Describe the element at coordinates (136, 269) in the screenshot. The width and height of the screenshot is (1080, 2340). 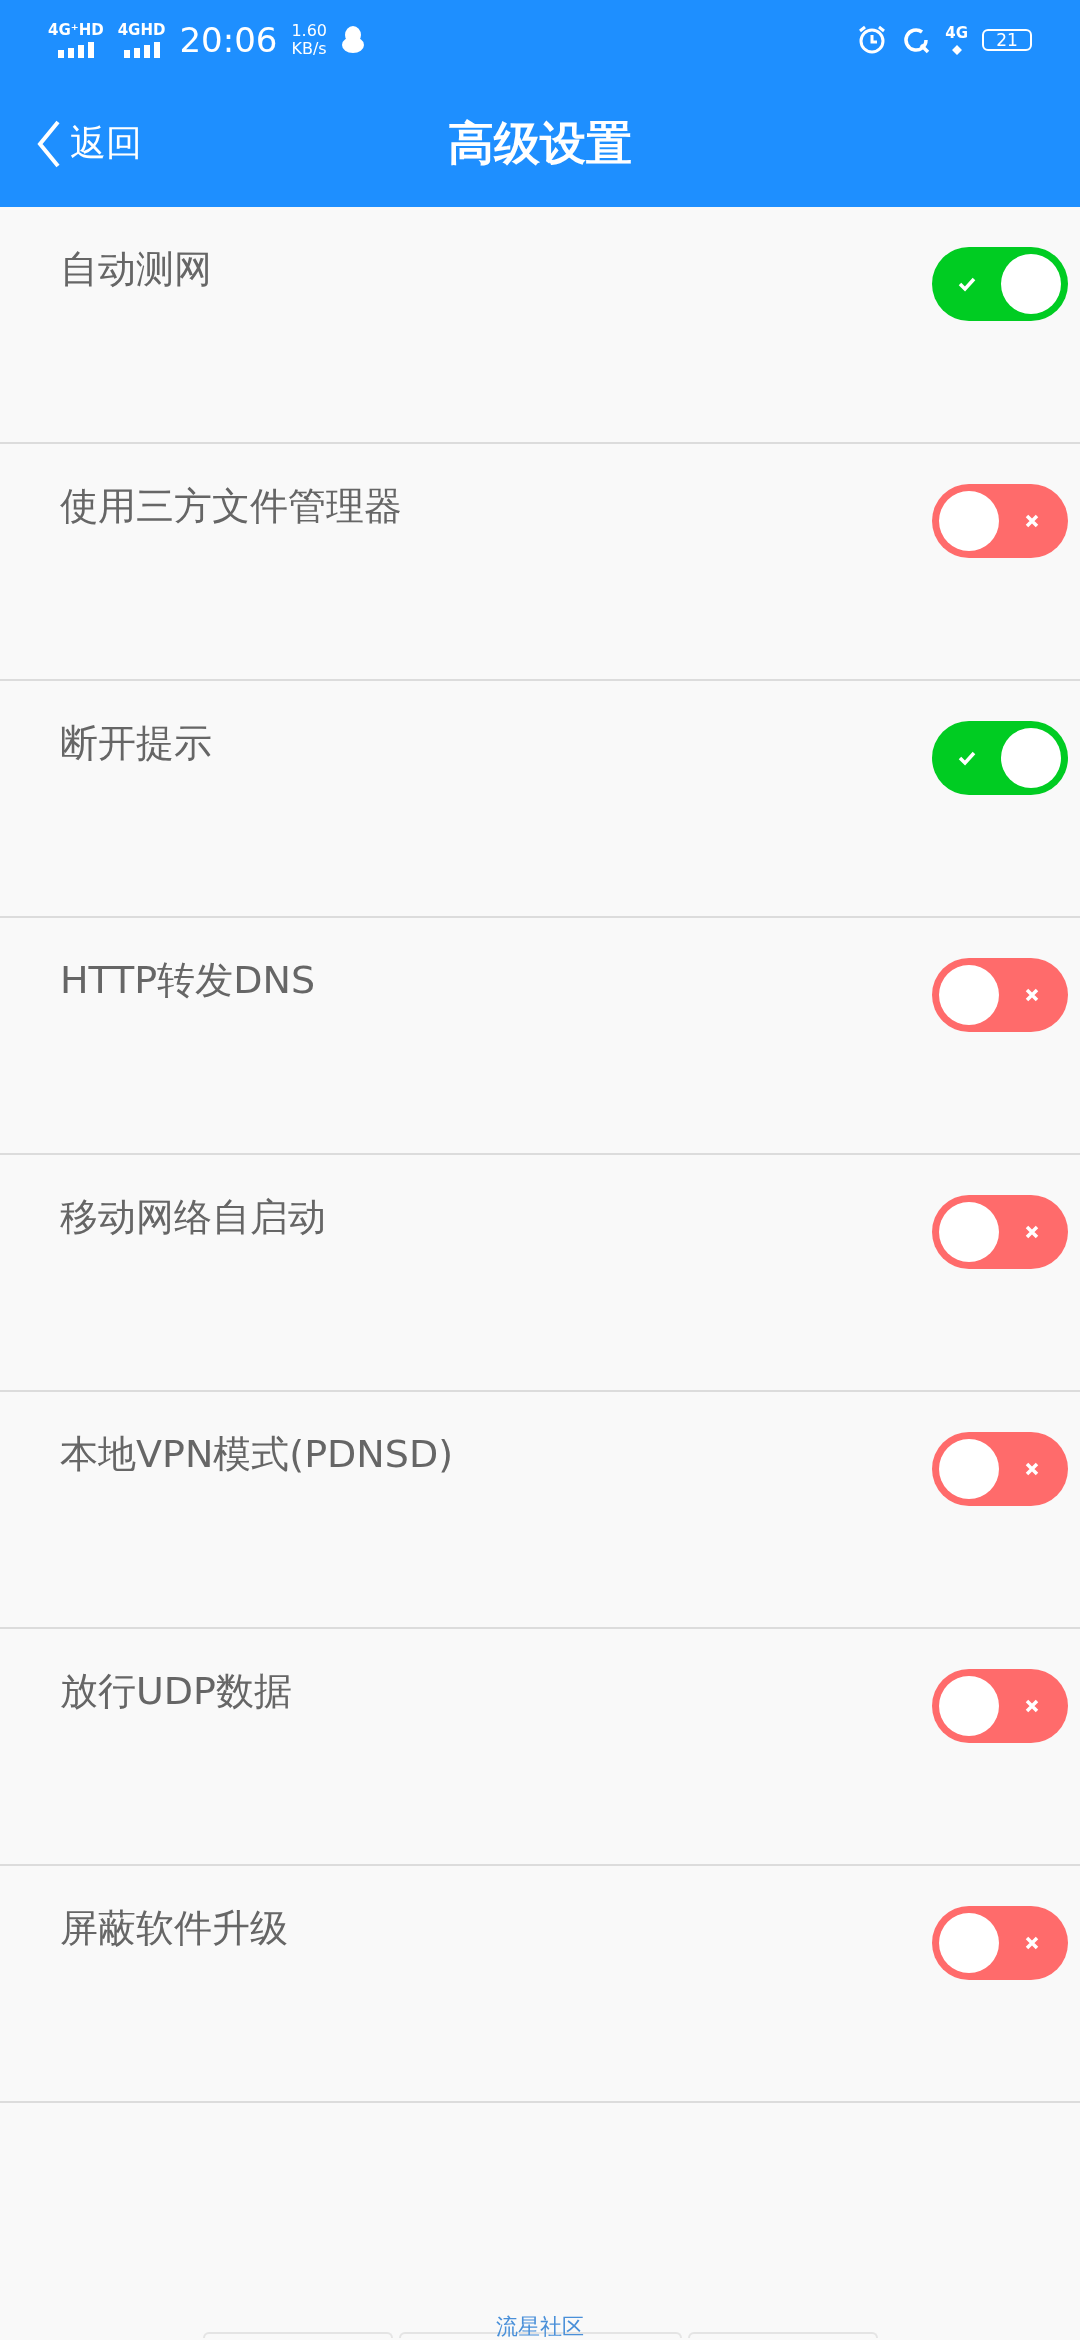
I see `setting-label: 自动测网` at that location.